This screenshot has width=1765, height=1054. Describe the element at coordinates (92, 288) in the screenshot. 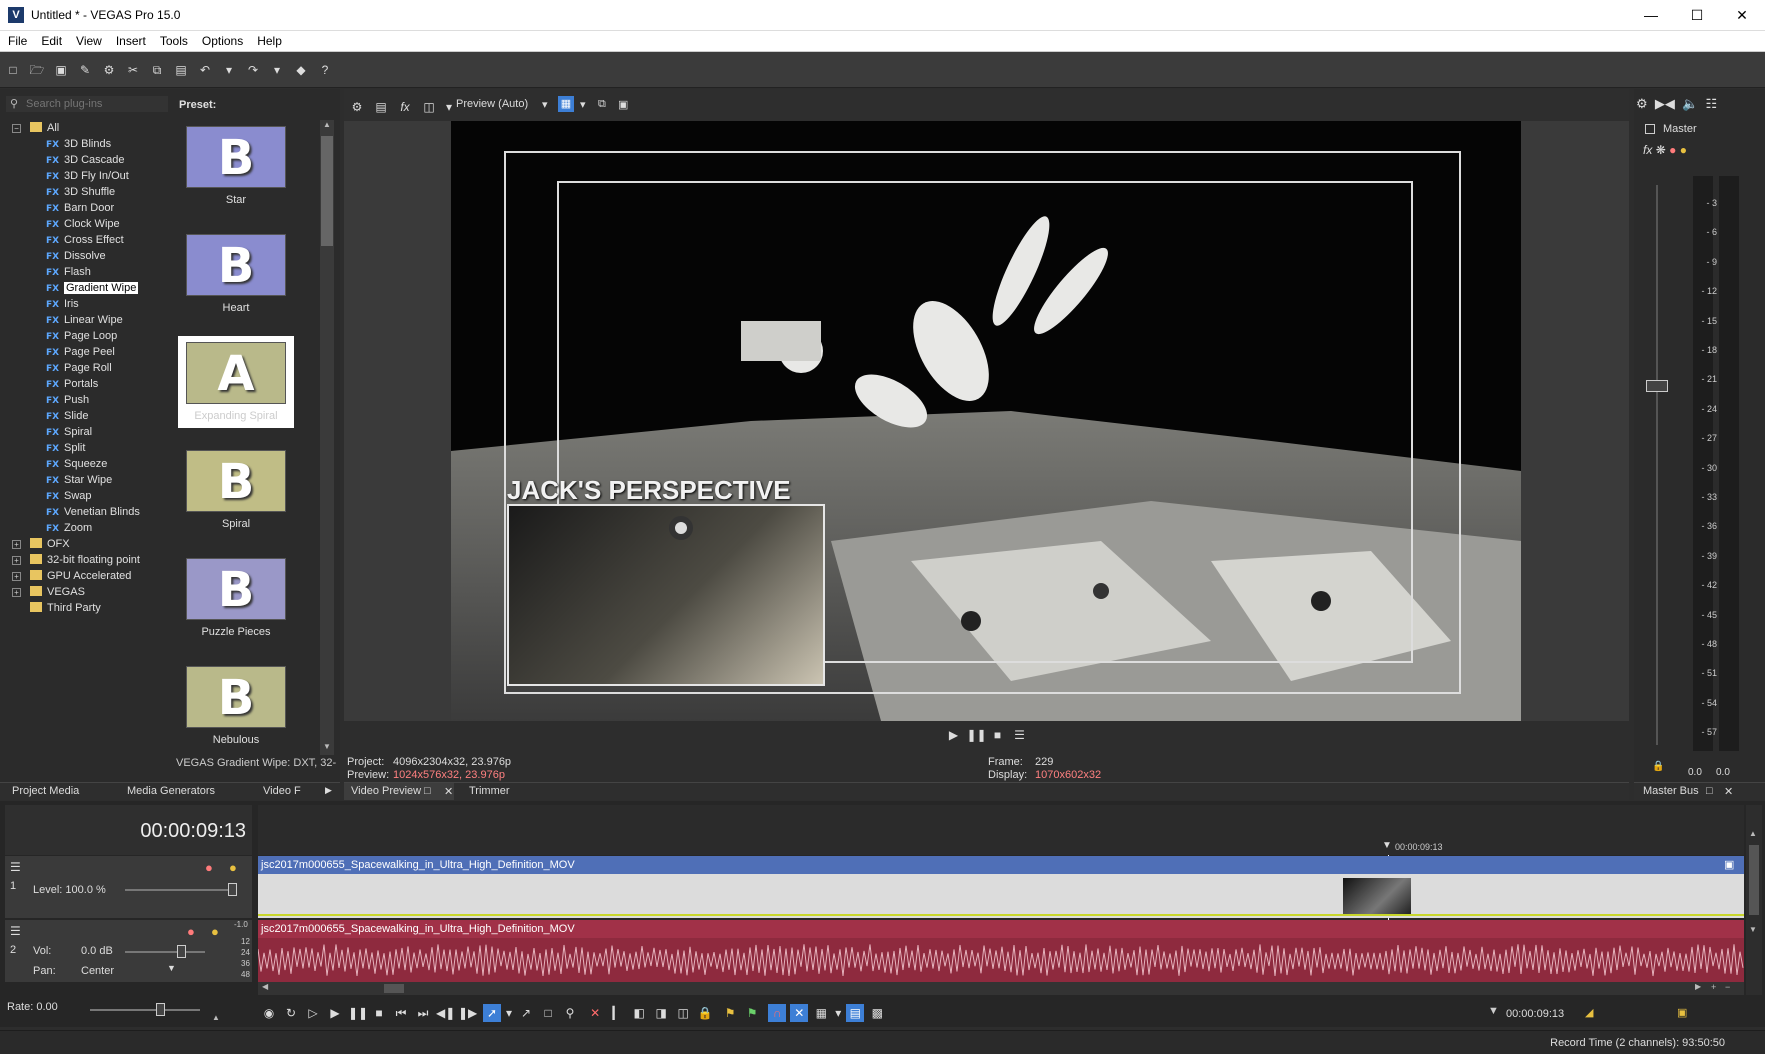

I see `plugin-item: FX Gradient Wipe` at that location.